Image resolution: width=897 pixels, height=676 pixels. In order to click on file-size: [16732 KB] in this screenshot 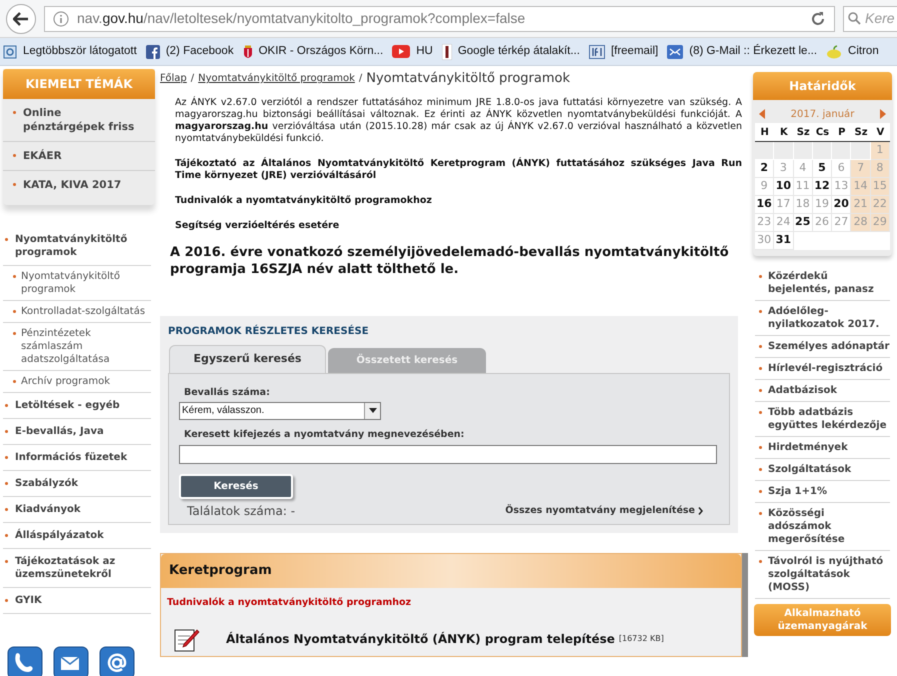, I will do `click(641, 639)`.